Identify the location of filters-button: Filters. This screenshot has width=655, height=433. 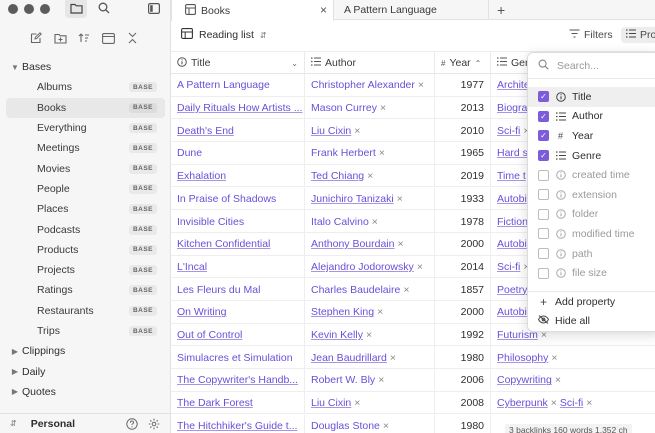
(591, 35).